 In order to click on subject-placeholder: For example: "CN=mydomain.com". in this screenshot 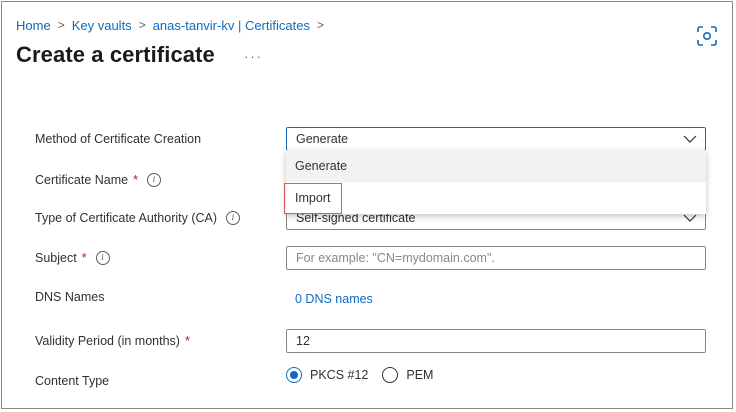, I will do `click(395, 258)`.